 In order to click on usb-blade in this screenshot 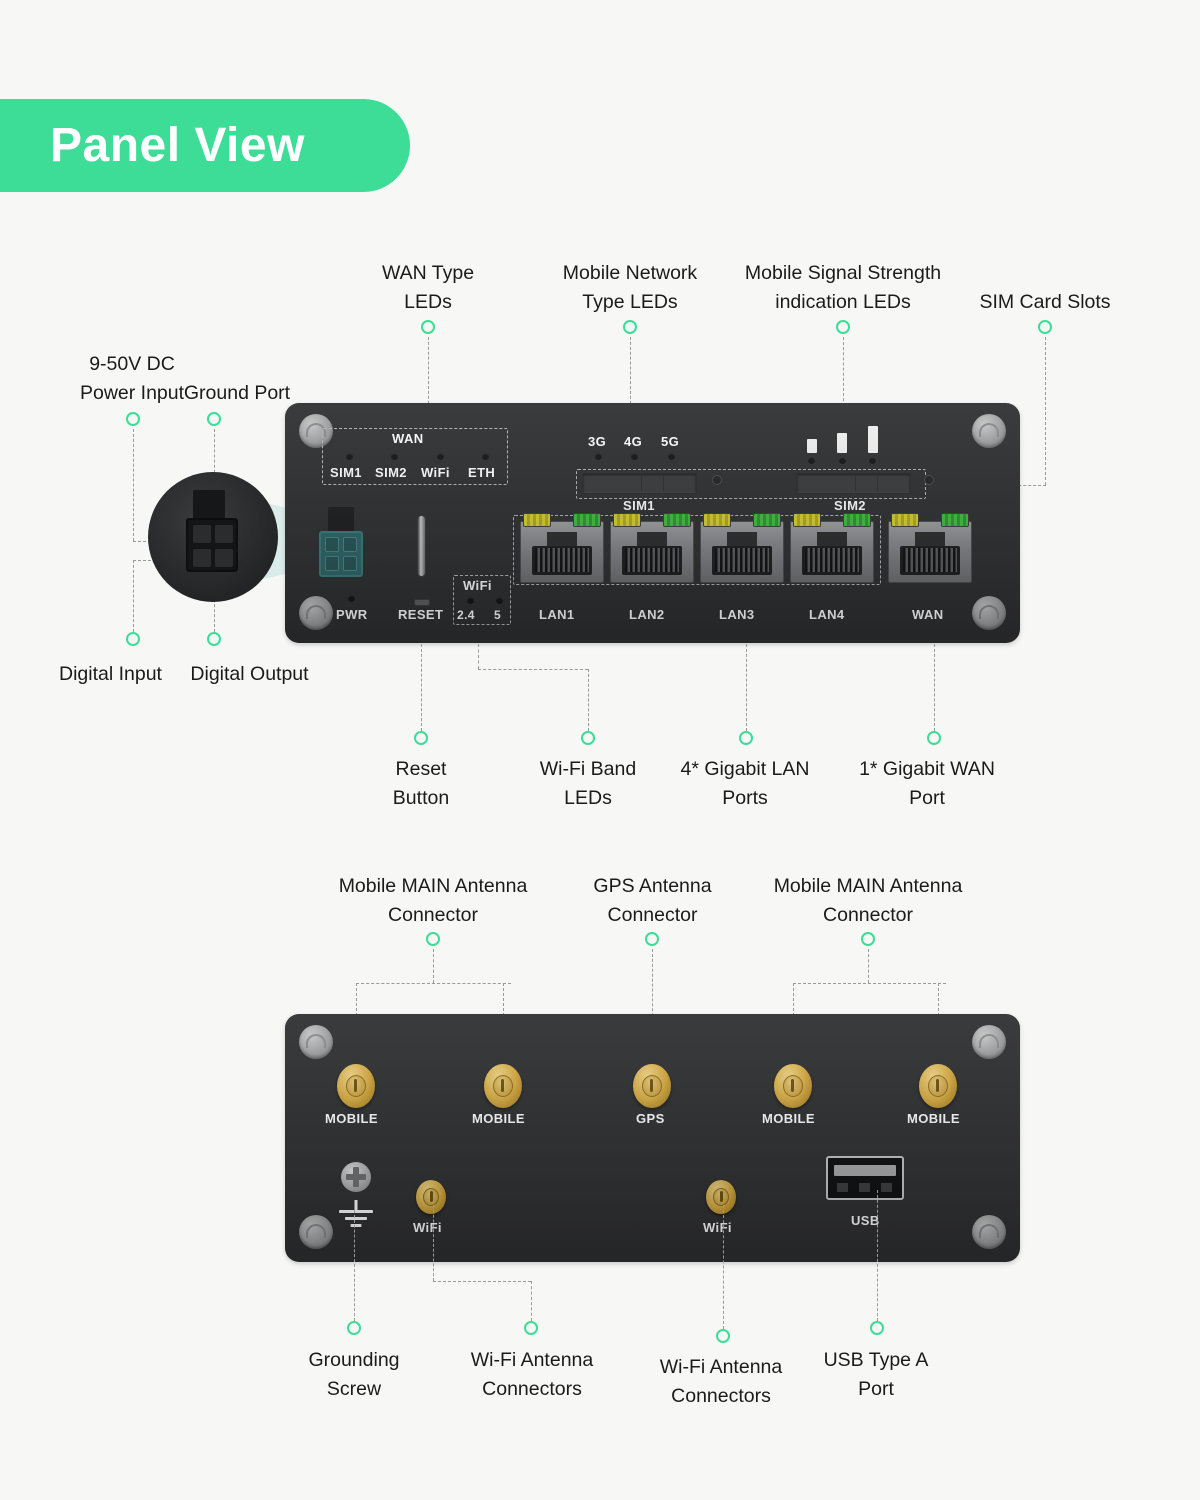, I will do `click(865, 1170)`.